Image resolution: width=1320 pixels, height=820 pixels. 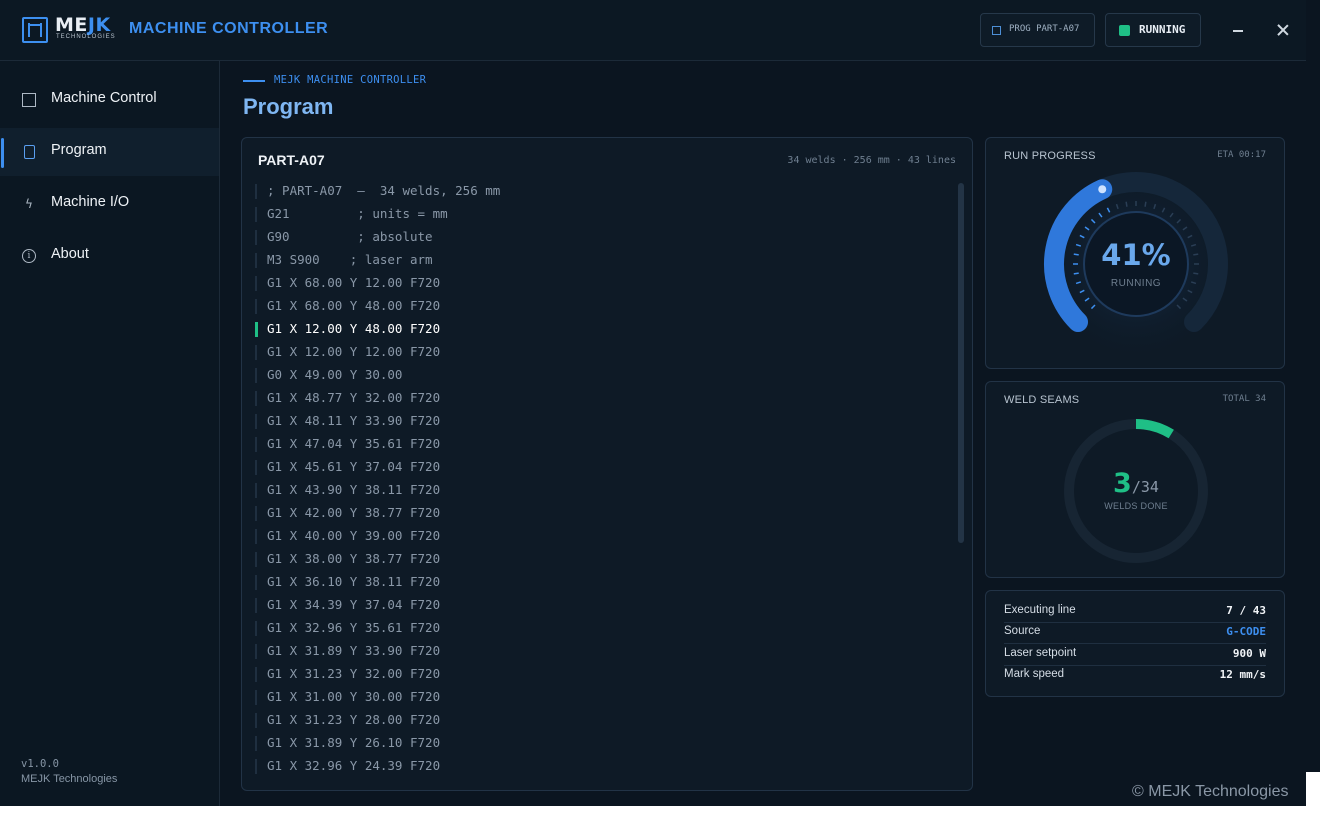 I want to click on info-key: Laser setpoint, so click(x=1040, y=653).